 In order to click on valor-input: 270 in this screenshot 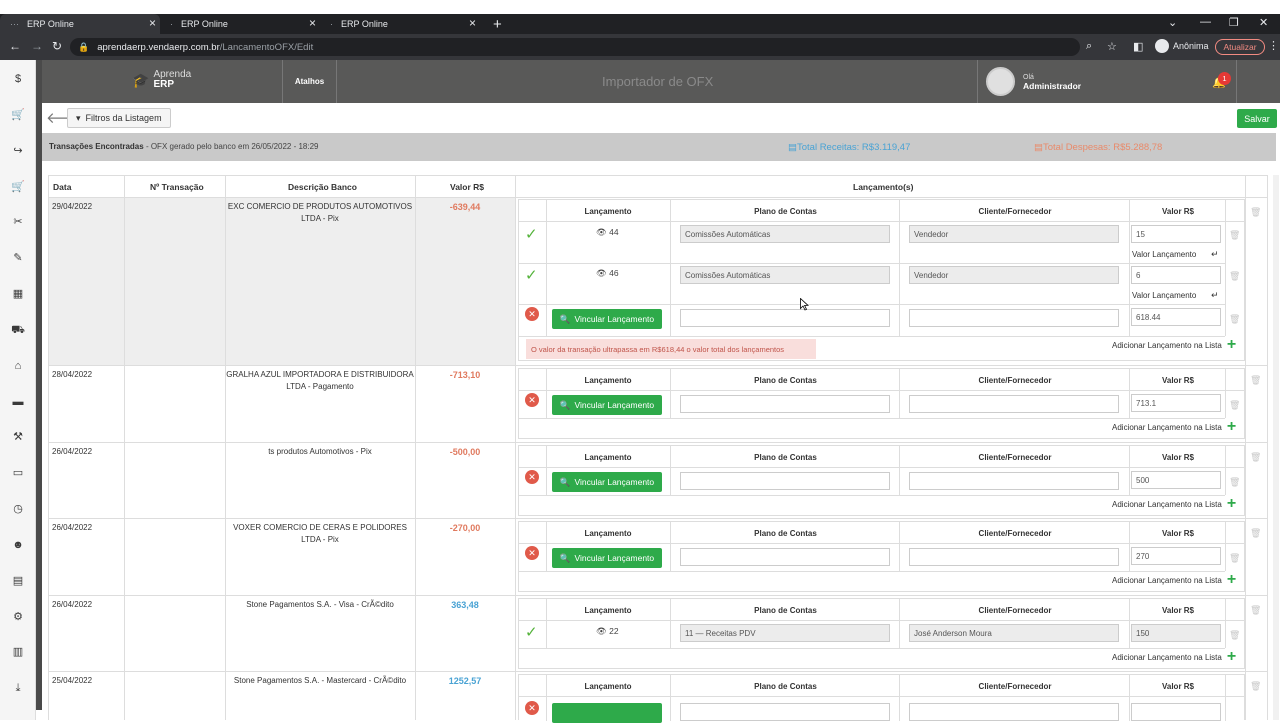, I will do `click(1176, 556)`.